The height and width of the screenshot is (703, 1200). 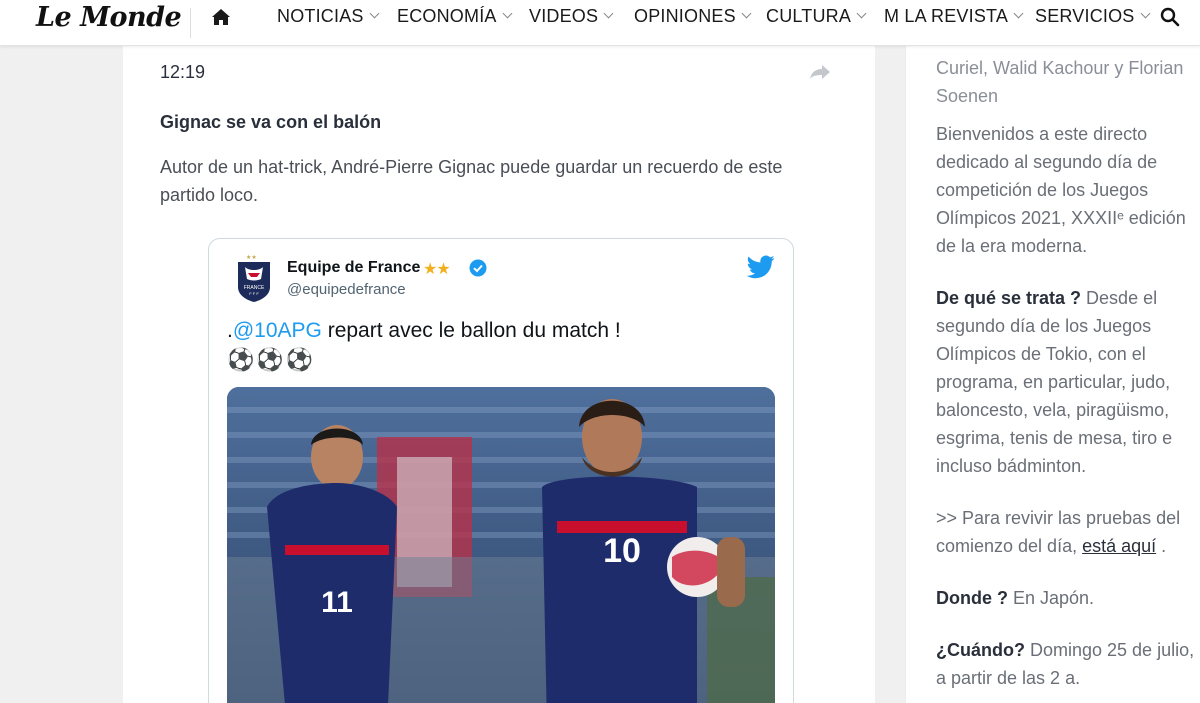 What do you see at coordinates (478, 268) in the screenshot?
I see `verified-badge-icon` at bounding box center [478, 268].